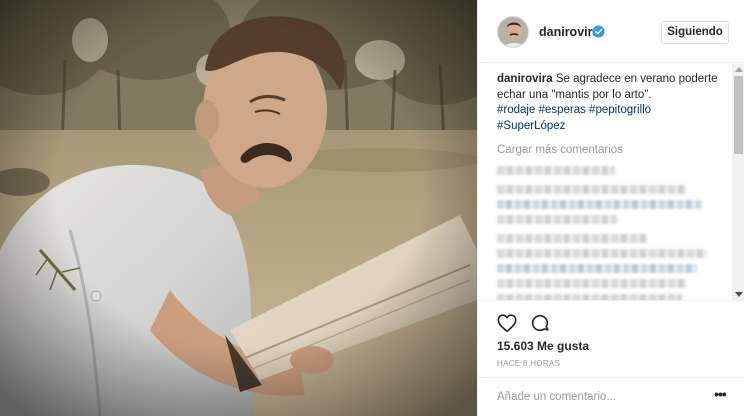 This screenshot has width=744, height=416. I want to click on scrollbar-thumb, so click(738, 115).